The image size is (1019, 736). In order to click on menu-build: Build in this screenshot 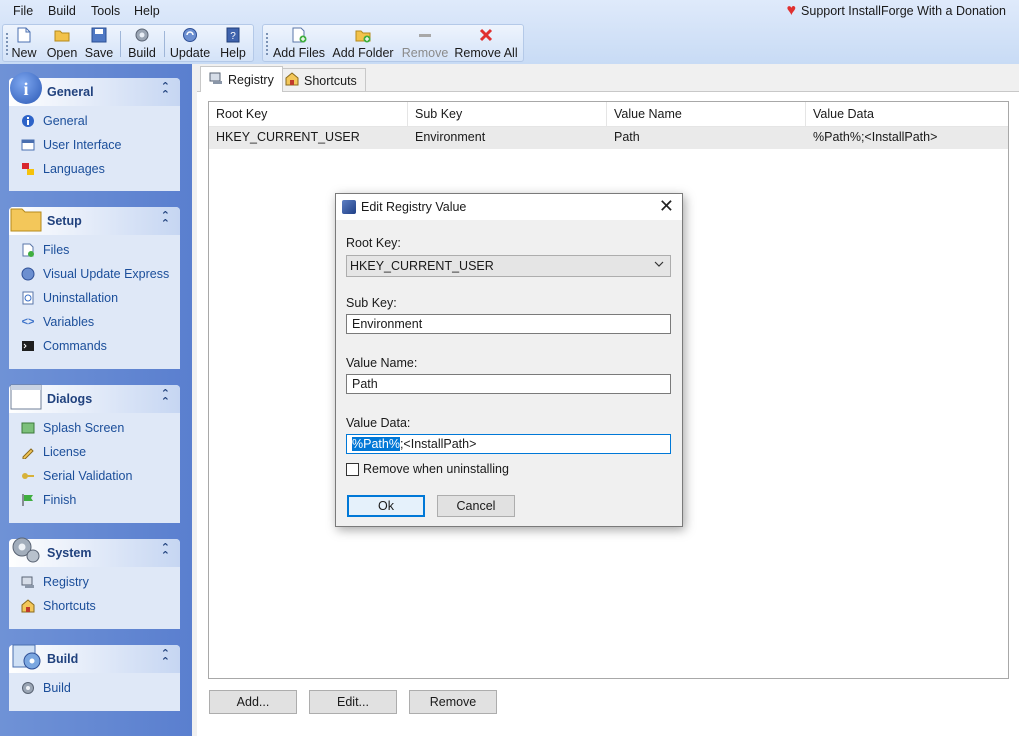, I will do `click(62, 11)`.